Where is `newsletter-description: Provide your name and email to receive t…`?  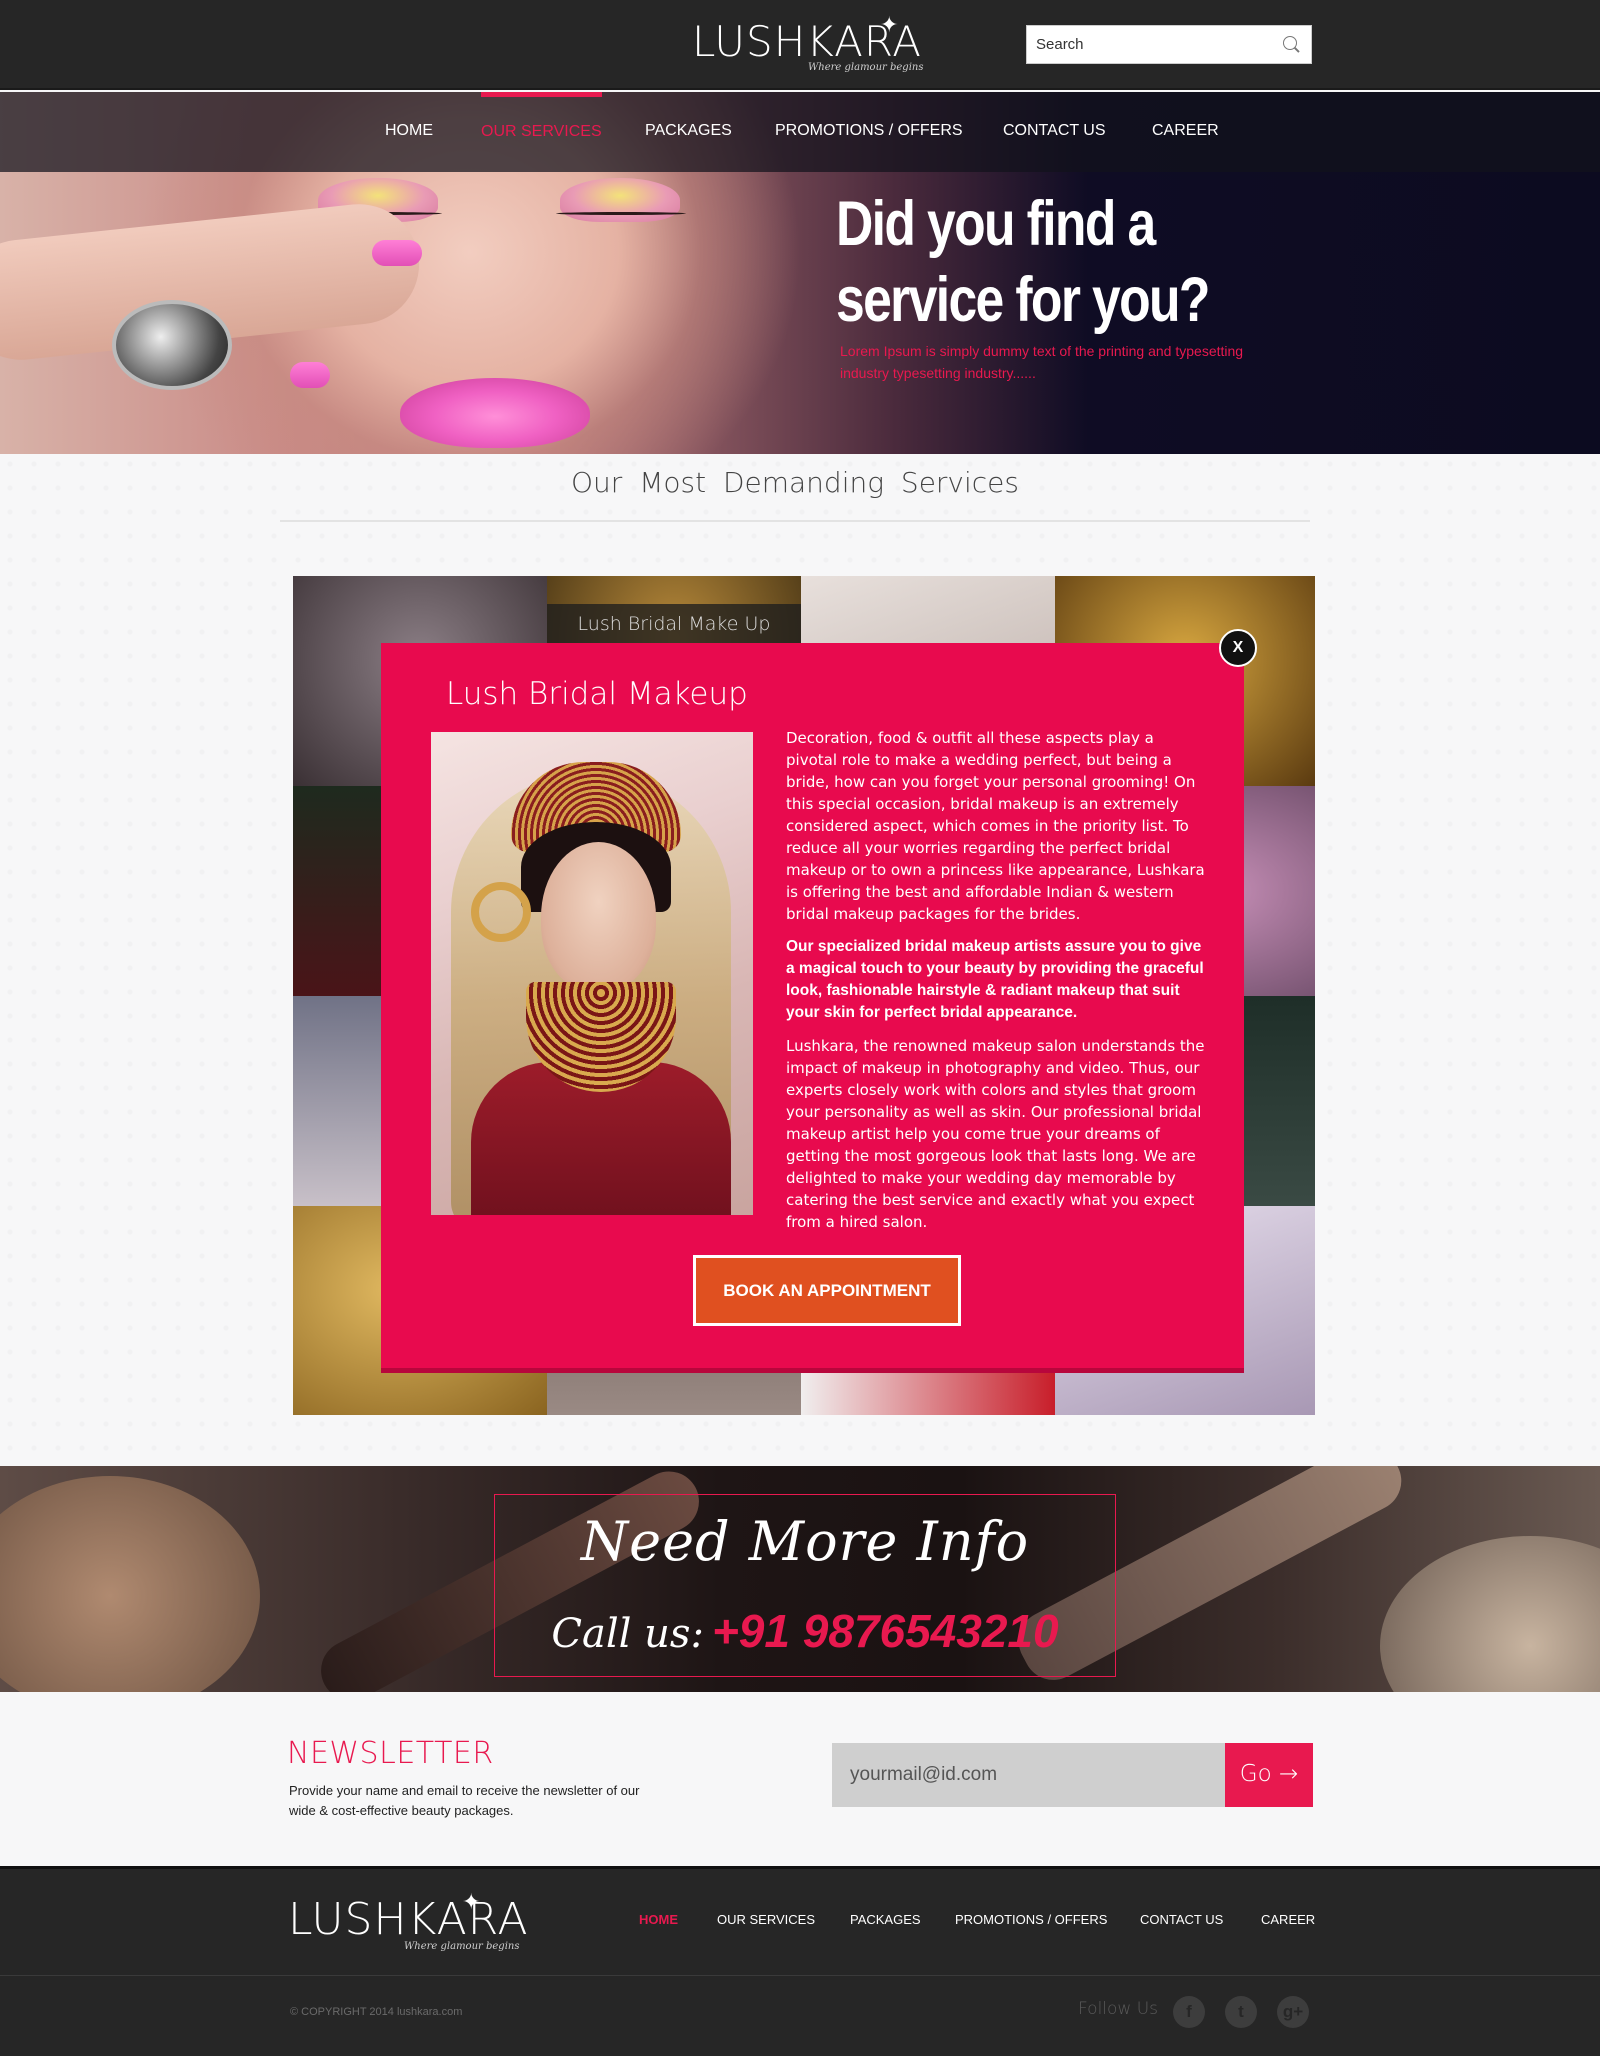
newsletter-description: Provide your name and email to receive t… is located at coordinates (464, 1800).